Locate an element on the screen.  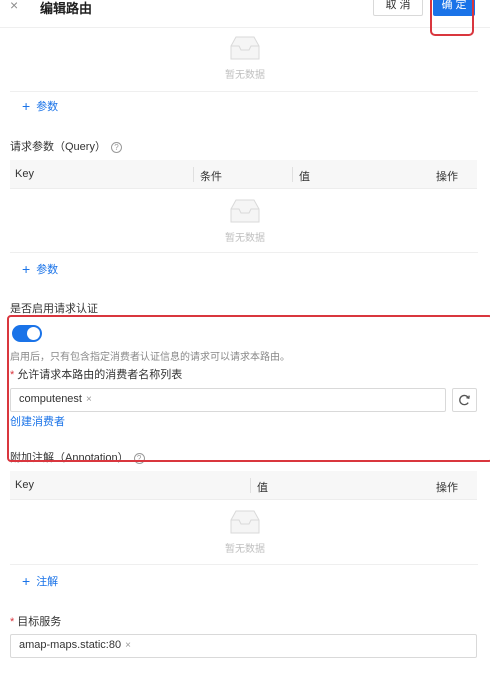
add-param-label: 参数 is located at coordinates (47, 107).